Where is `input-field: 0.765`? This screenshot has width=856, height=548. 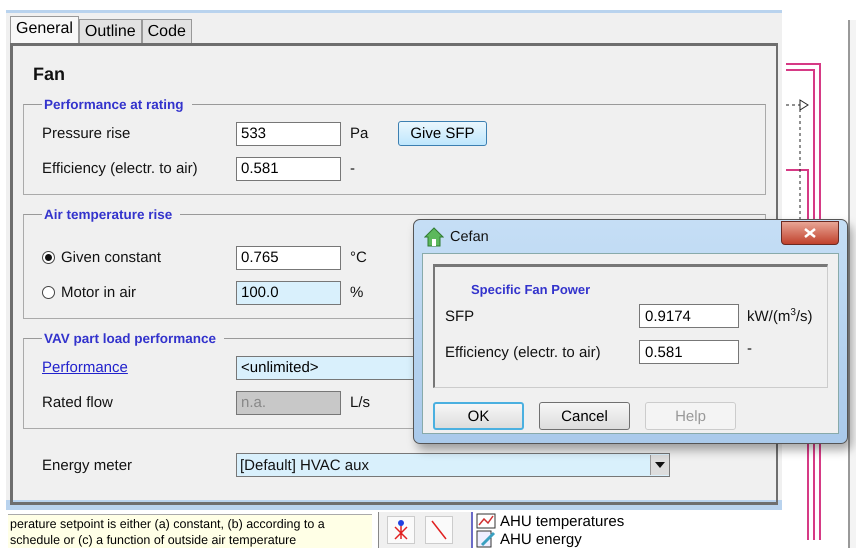 input-field: 0.765 is located at coordinates (288, 258).